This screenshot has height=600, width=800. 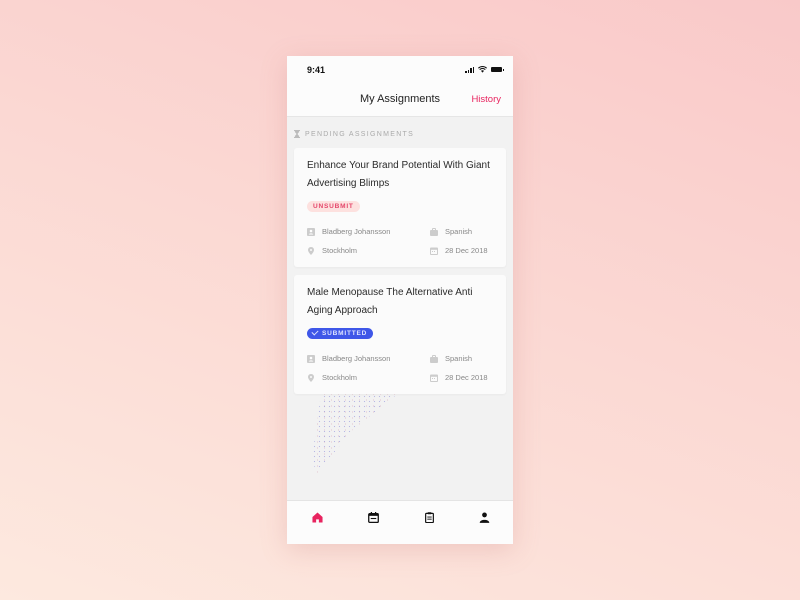 I want to click on section-header: PENDING ASSIGNMENTS, so click(x=354, y=134).